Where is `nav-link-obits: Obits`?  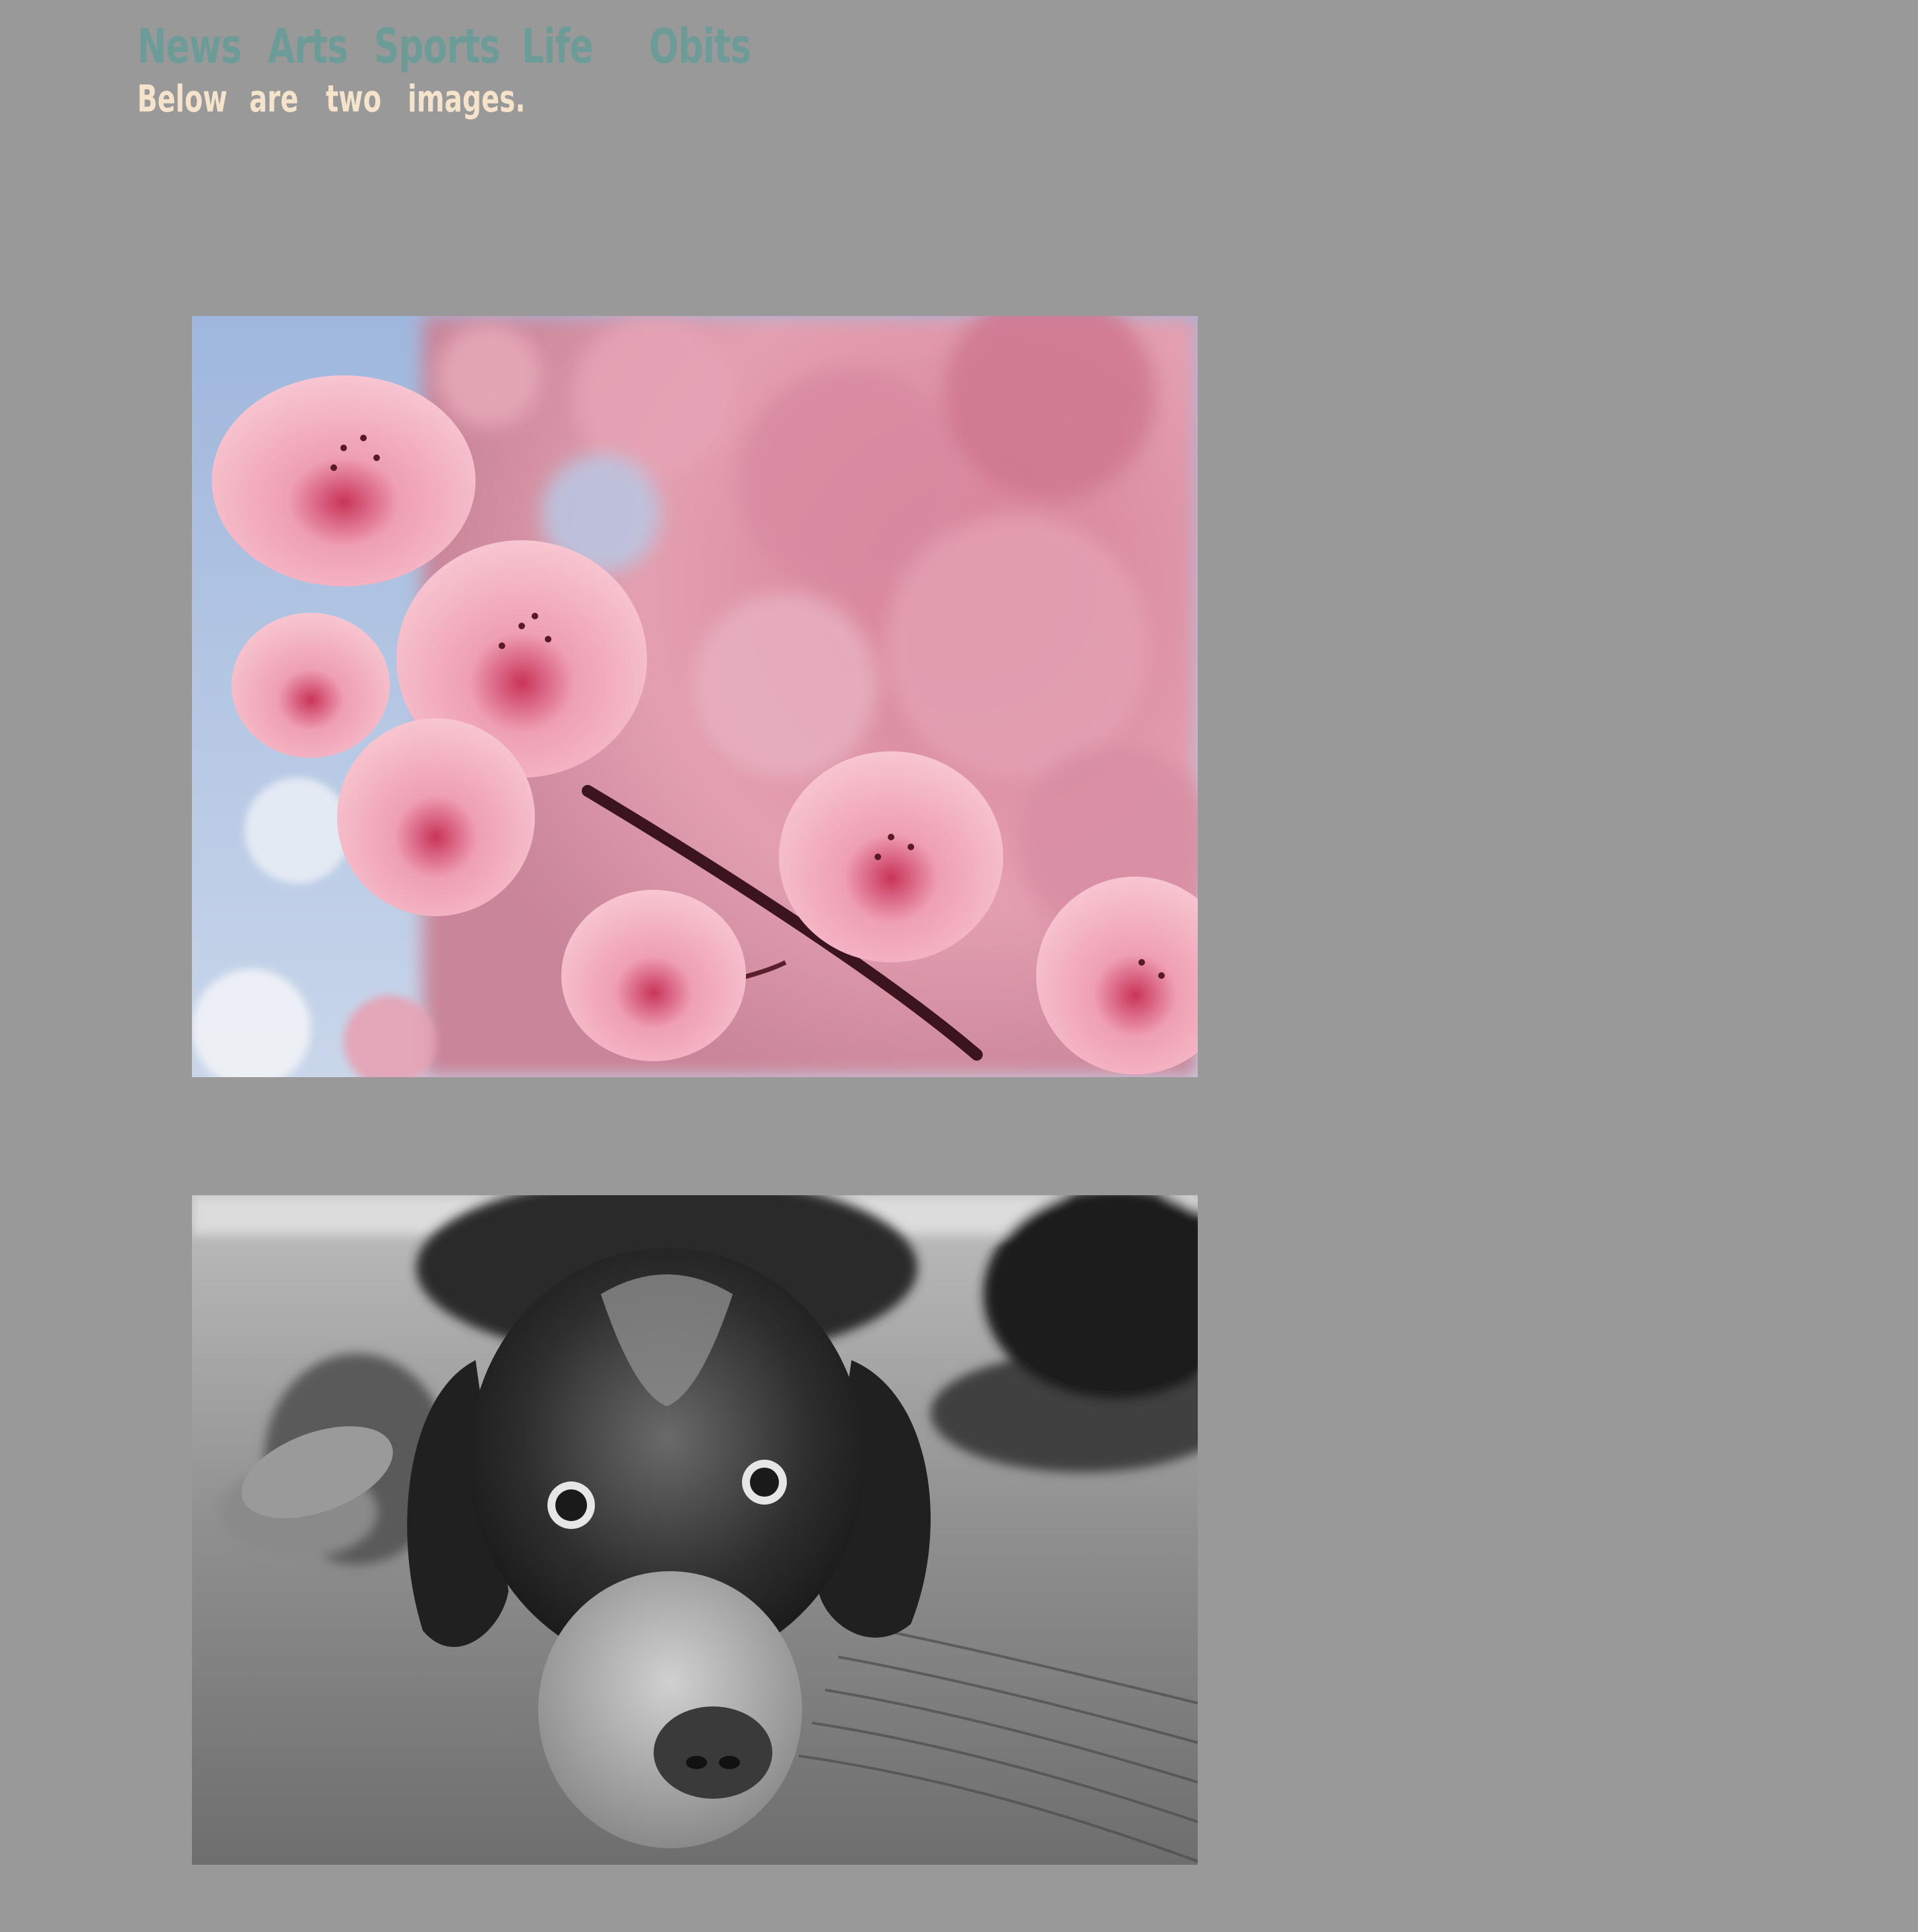 nav-link-obits: Obits is located at coordinates (700, 46).